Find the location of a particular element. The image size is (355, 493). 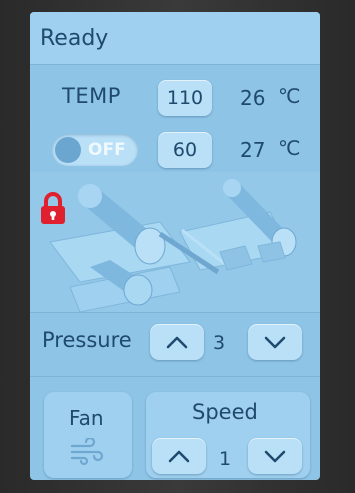

pressure-down-button is located at coordinates (275, 342).